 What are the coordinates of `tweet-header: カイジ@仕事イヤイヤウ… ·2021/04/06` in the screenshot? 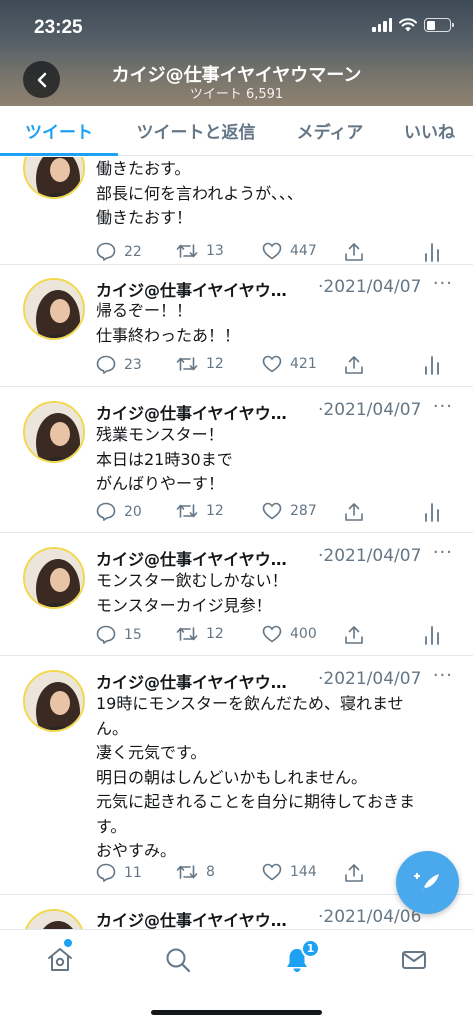 It's located at (274, 918).